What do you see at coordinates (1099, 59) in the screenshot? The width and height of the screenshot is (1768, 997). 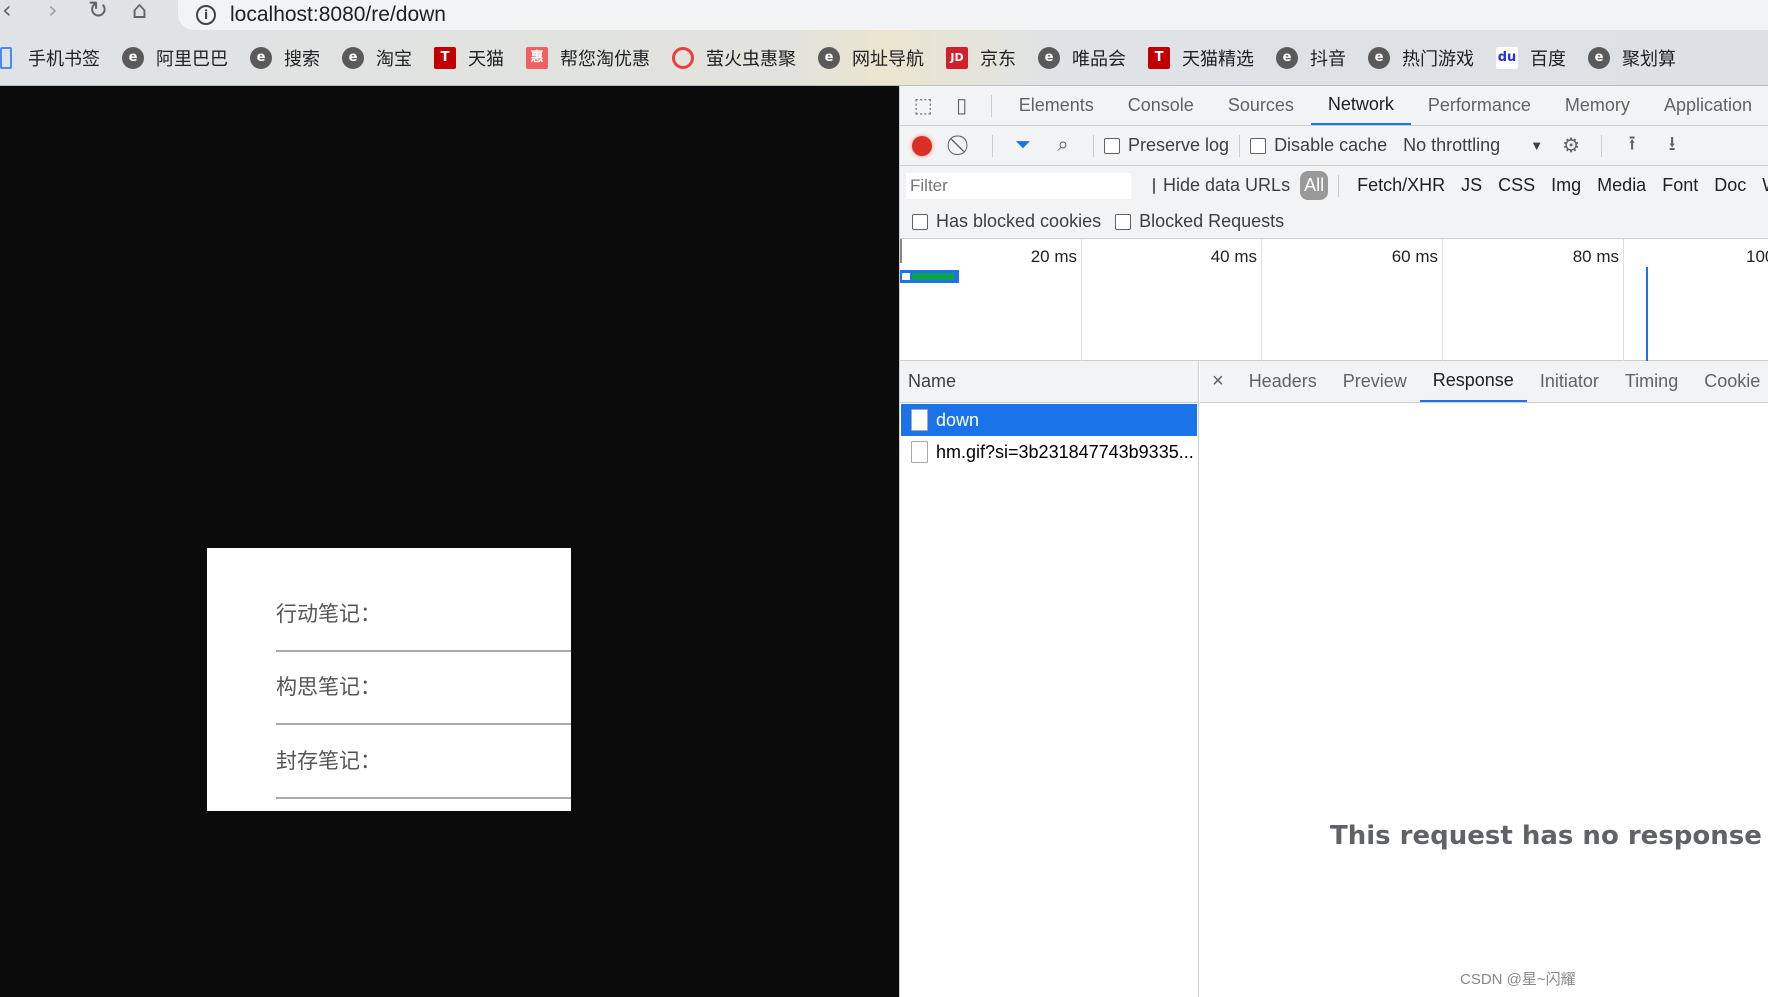 I see `bookmark-label: 唯品会` at bounding box center [1099, 59].